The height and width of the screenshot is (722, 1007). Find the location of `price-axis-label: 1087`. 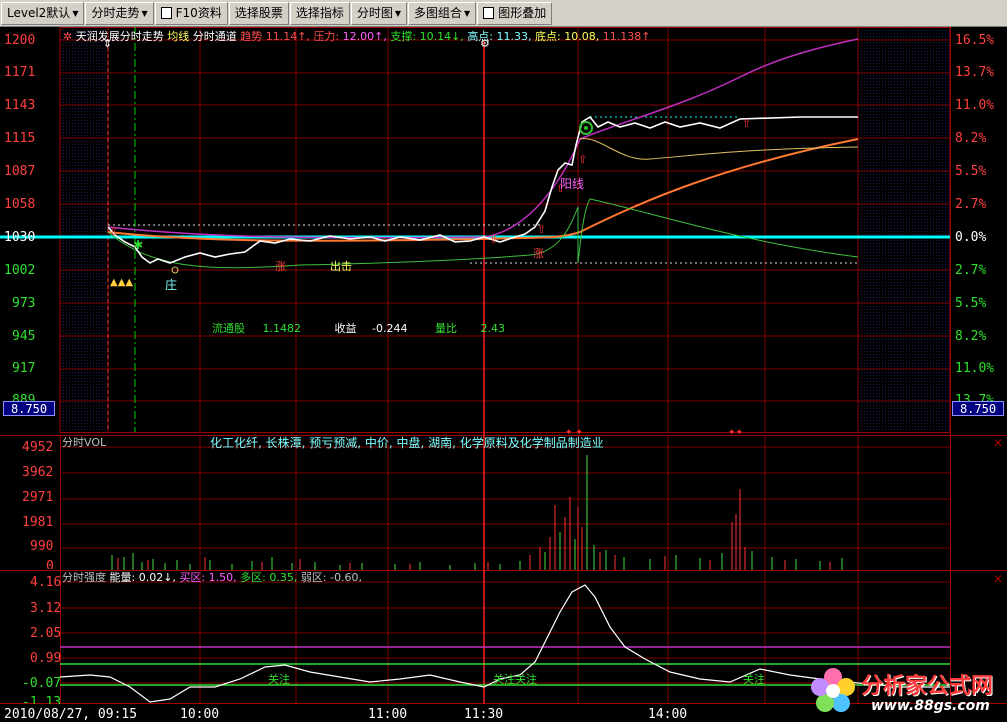

price-axis-label: 1087 is located at coordinates (20, 171).